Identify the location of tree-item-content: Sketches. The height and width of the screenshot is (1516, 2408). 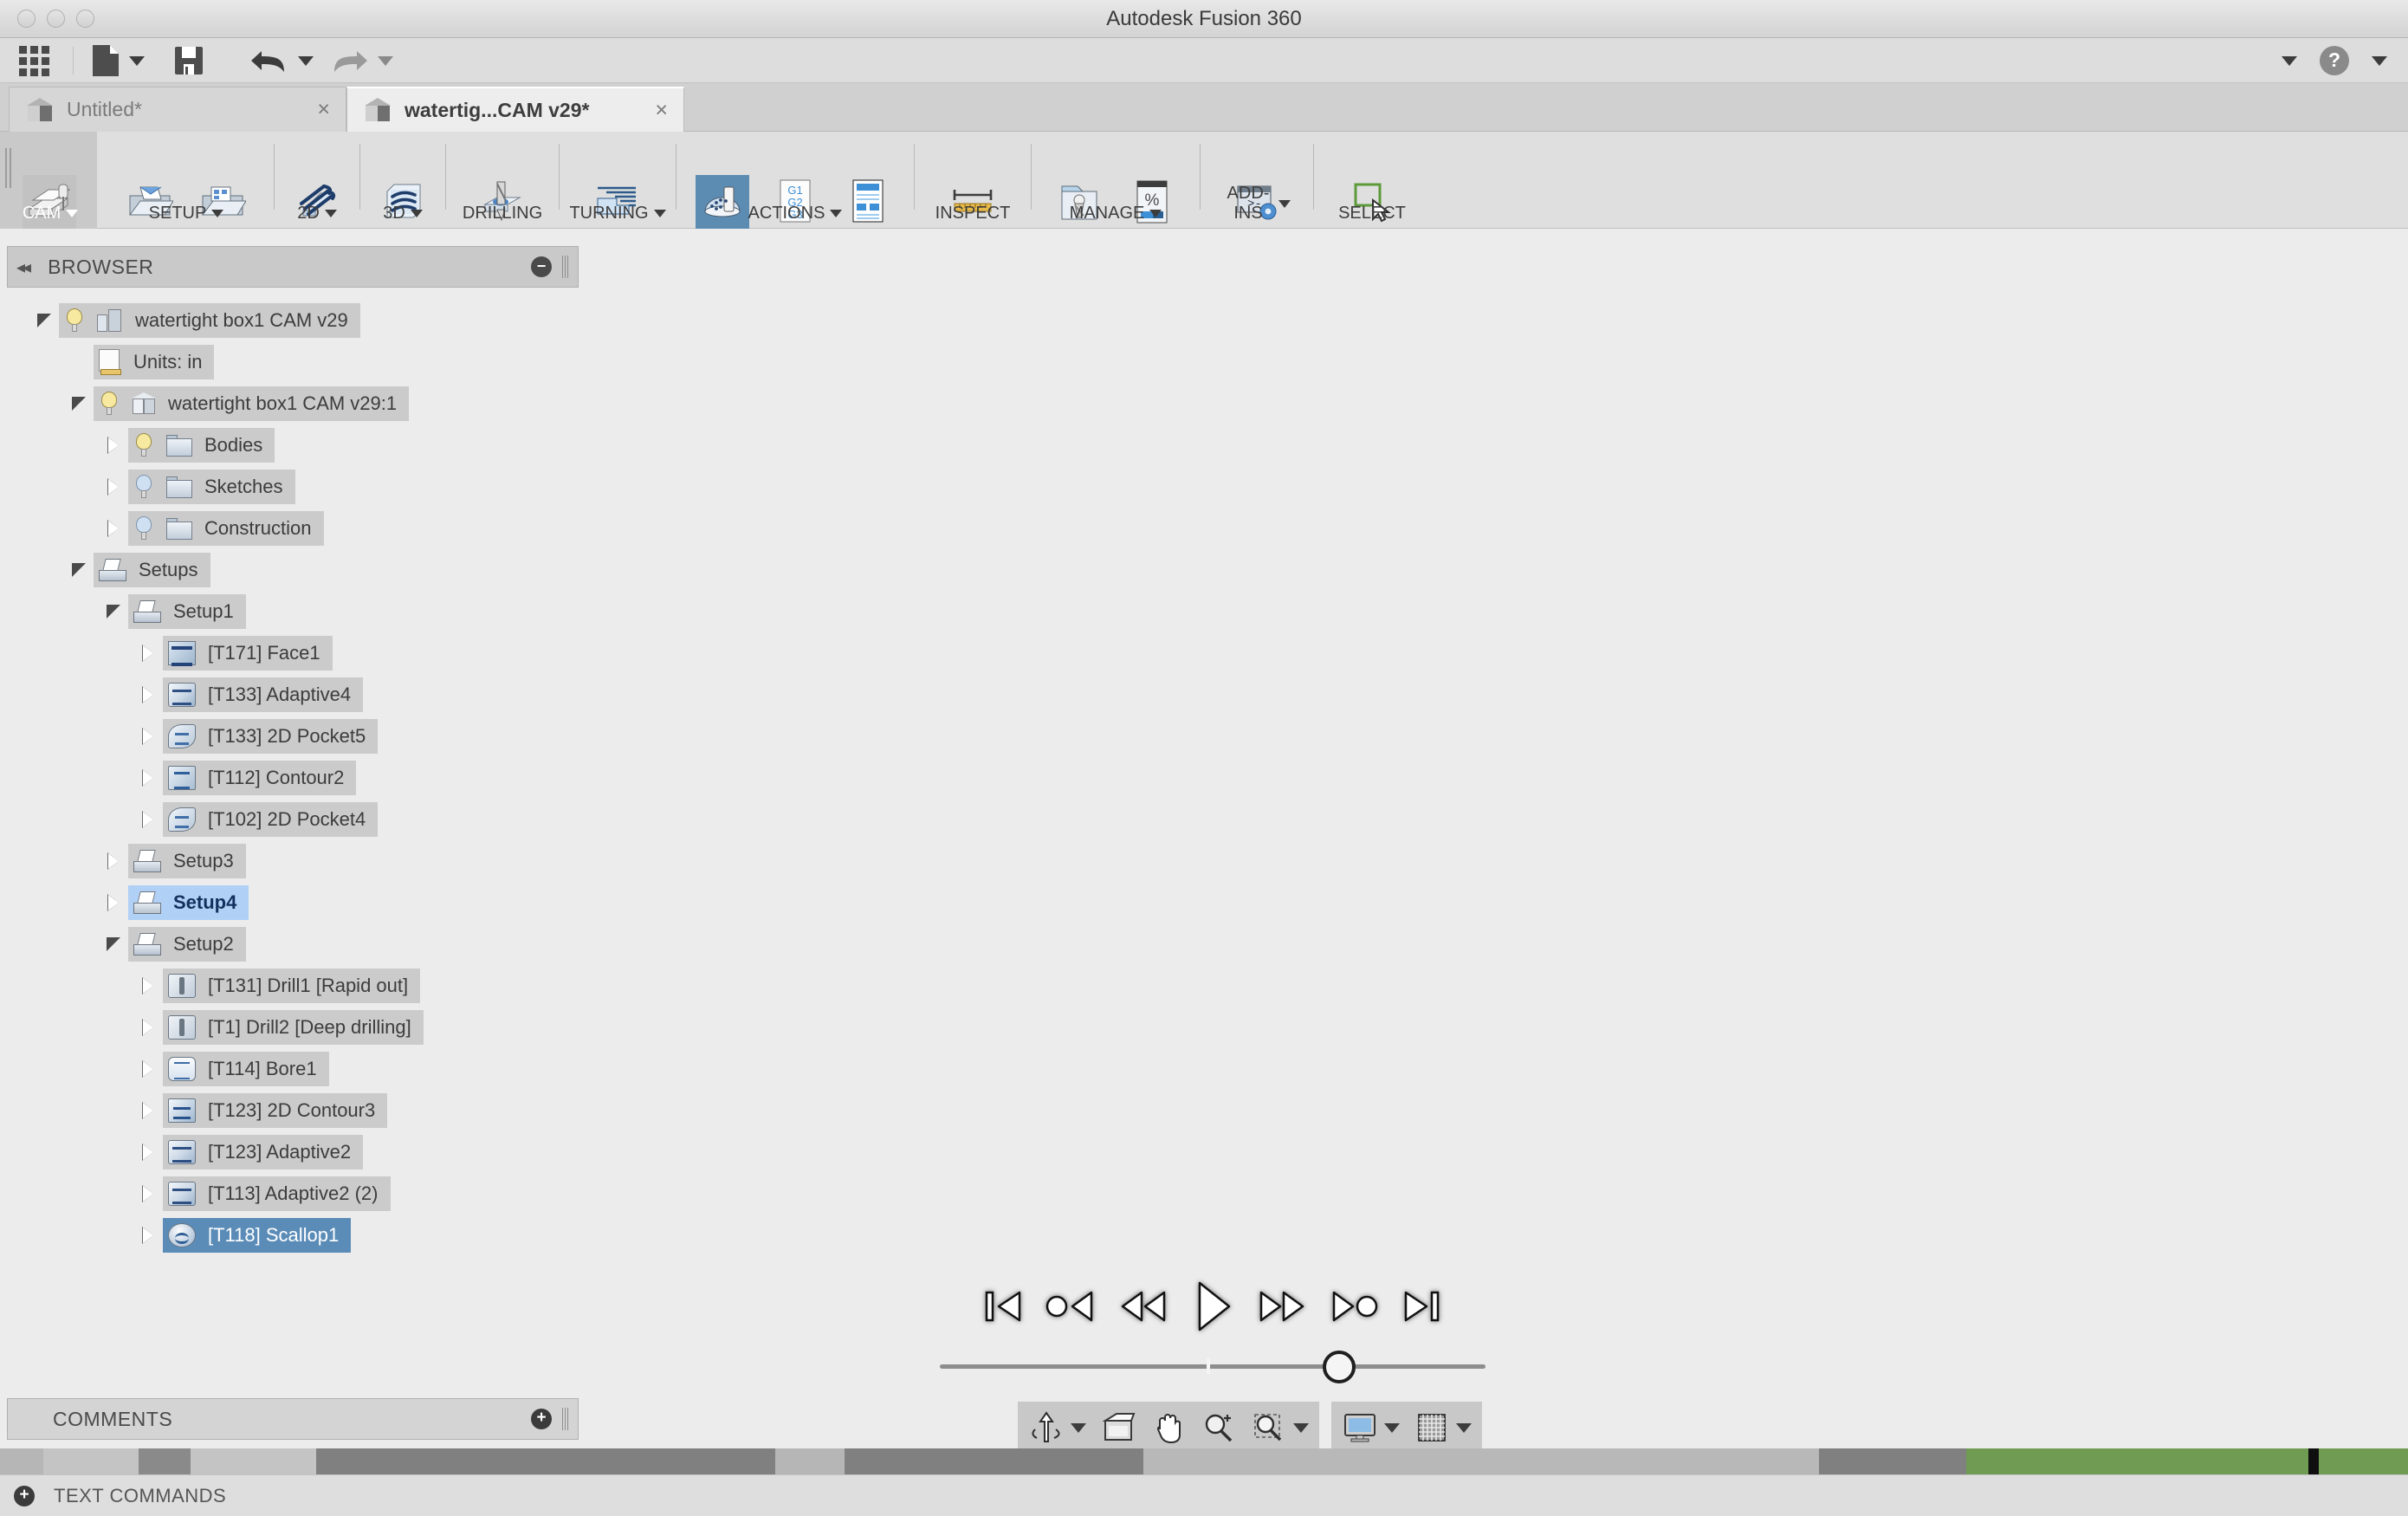
(211, 487).